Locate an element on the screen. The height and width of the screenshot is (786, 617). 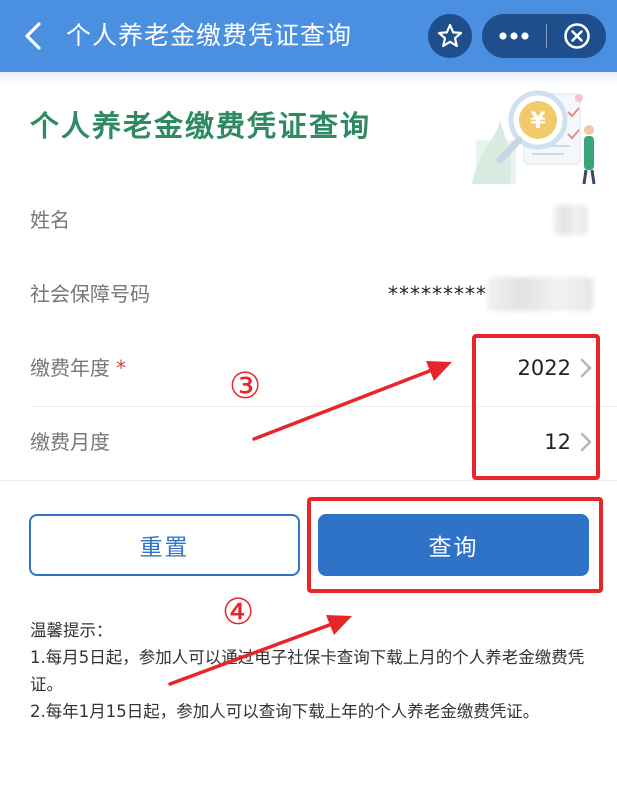
more-button is located at coordinates (514, 36).